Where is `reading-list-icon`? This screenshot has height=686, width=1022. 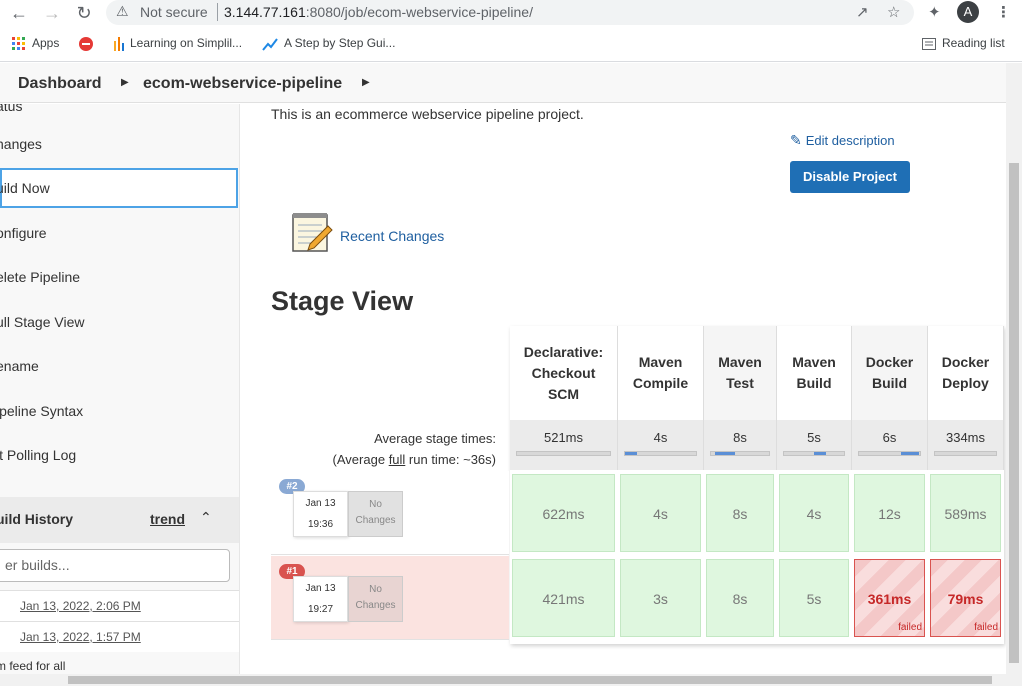 reading-list-icon is located at coordinates (929, 43).